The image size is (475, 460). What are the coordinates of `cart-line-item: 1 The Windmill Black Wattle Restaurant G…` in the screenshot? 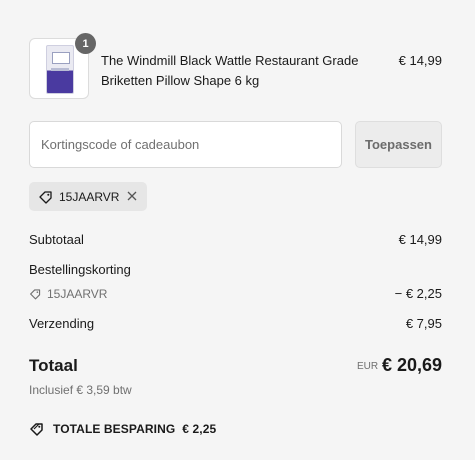 It's located at (235, 66).